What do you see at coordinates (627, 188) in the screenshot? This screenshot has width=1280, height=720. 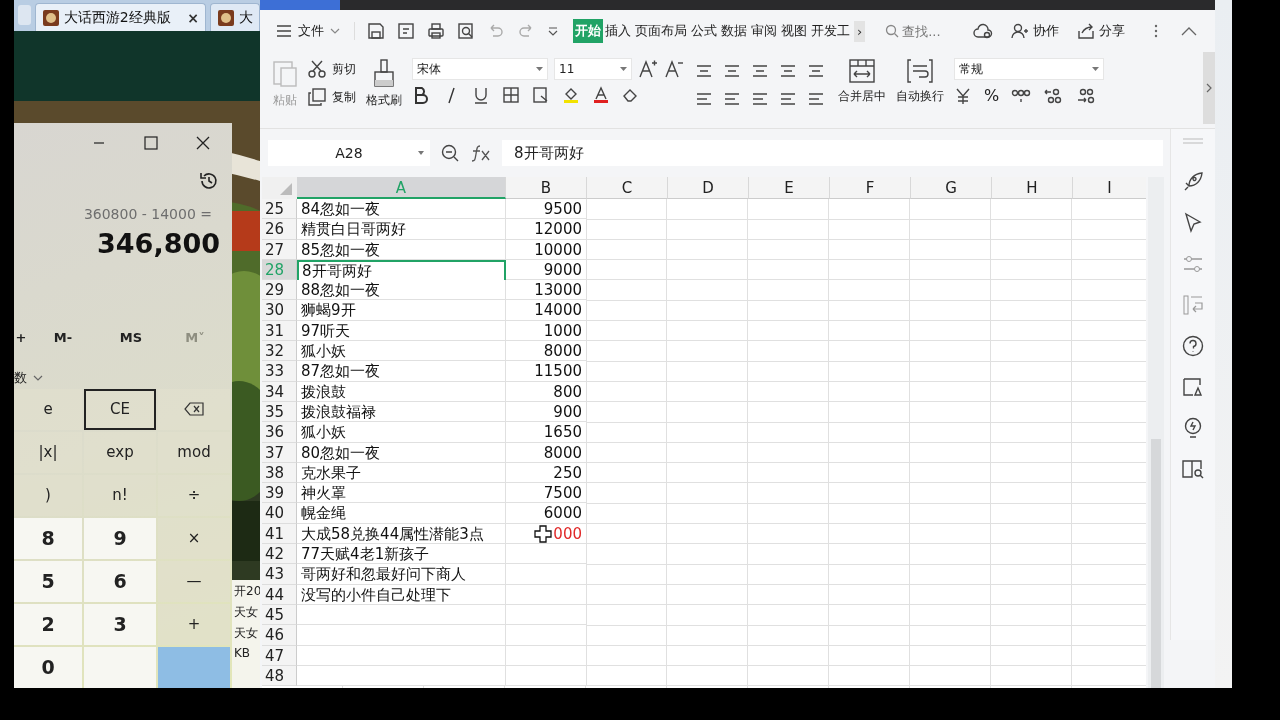 I see `column-header: C` at bounding box center [627, 188].